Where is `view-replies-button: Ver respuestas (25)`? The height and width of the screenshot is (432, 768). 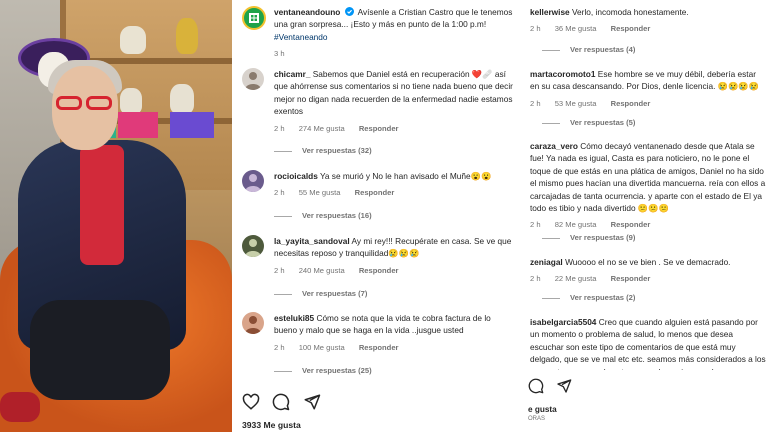 view-replies-button: Ver respuestas (25) is located at coordinates (323, 370).